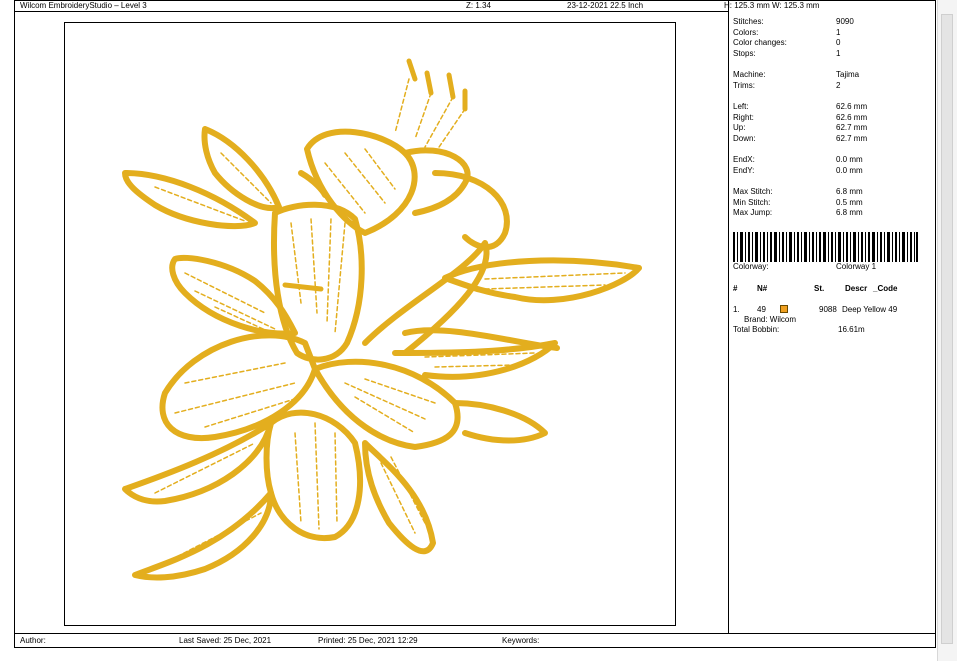 Image resolution: width=957 pixels, height=661 pixels. I want to click on colorway-value: Colorway 1, so click(856, 266).